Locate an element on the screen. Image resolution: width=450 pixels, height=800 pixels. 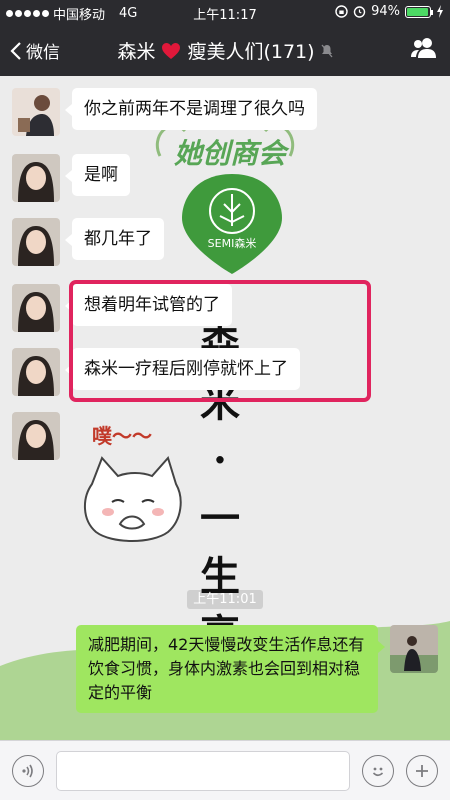
group-icon is located at coordinates (423, 48).